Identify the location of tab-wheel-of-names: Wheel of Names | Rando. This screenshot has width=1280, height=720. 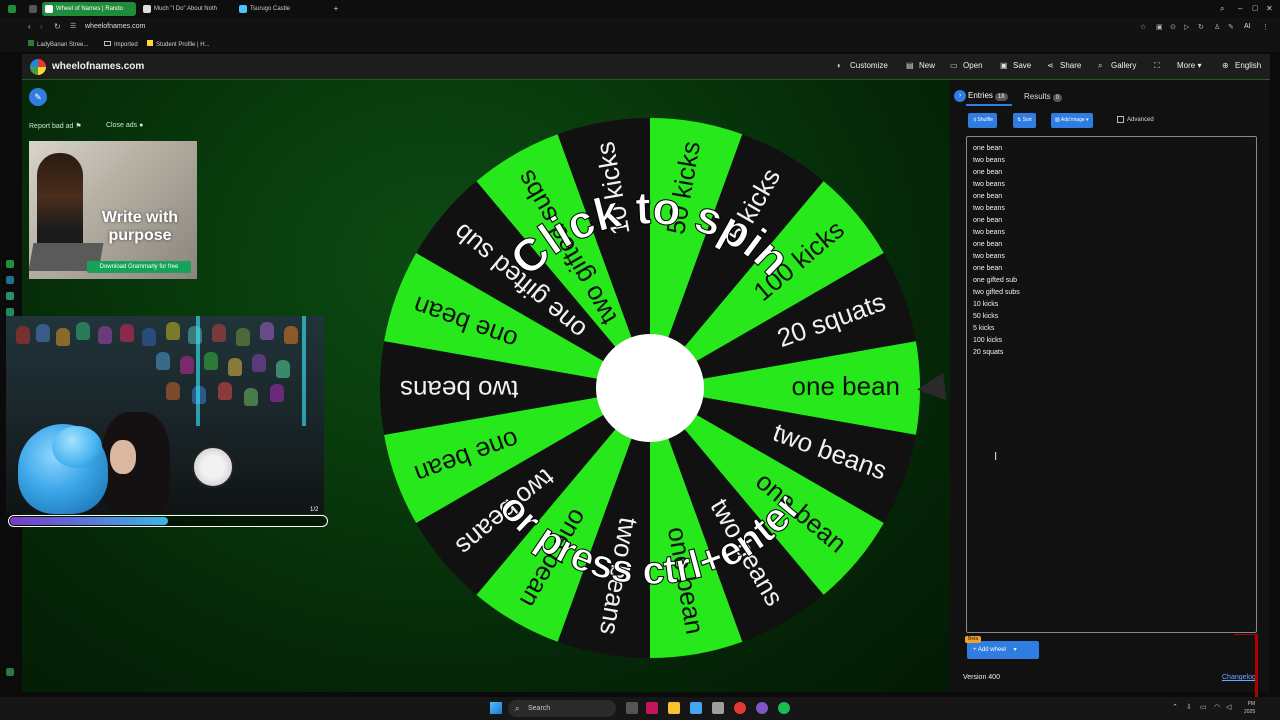
(89, 9).